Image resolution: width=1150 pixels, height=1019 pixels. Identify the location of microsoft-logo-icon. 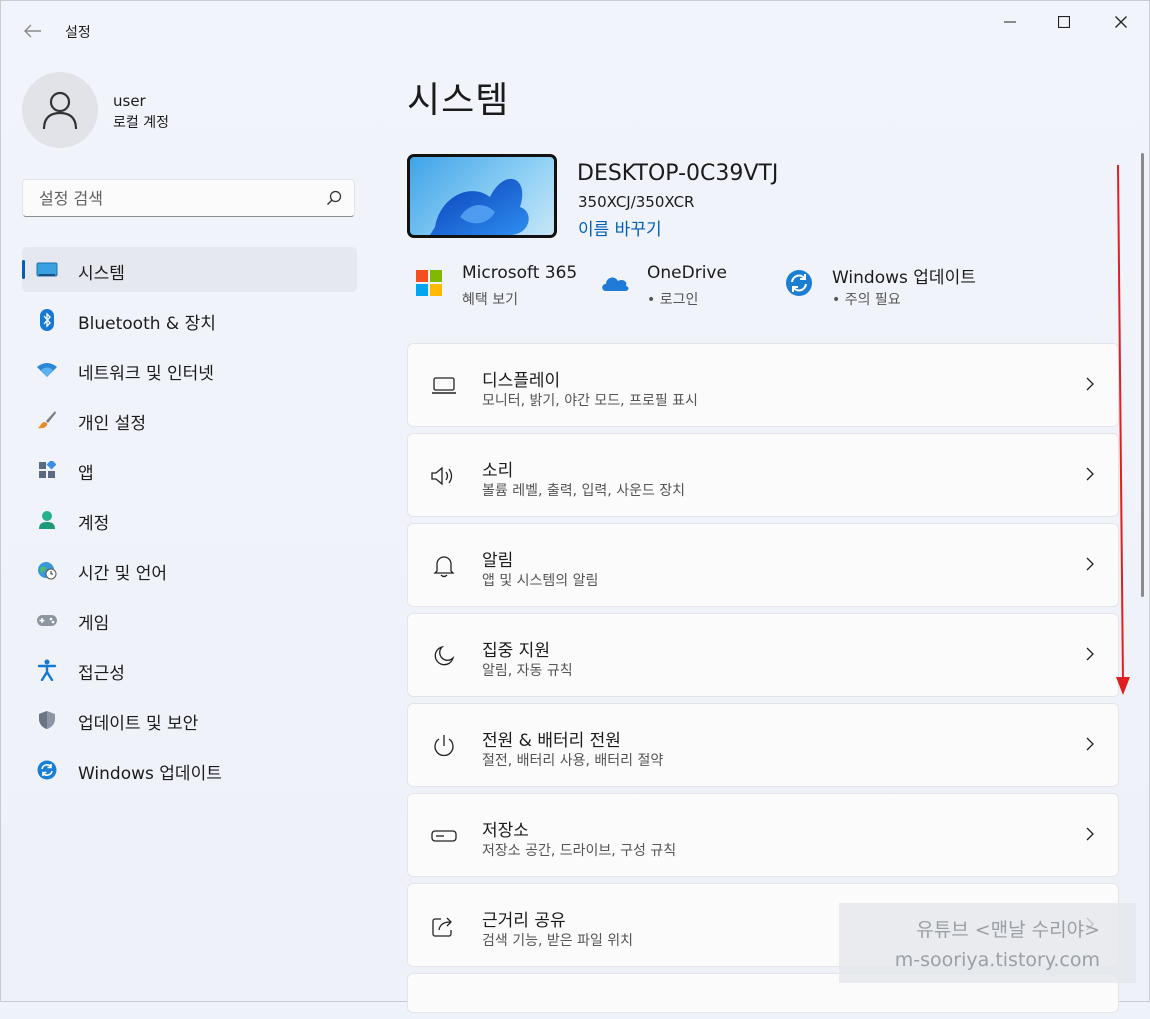
(430, 284).